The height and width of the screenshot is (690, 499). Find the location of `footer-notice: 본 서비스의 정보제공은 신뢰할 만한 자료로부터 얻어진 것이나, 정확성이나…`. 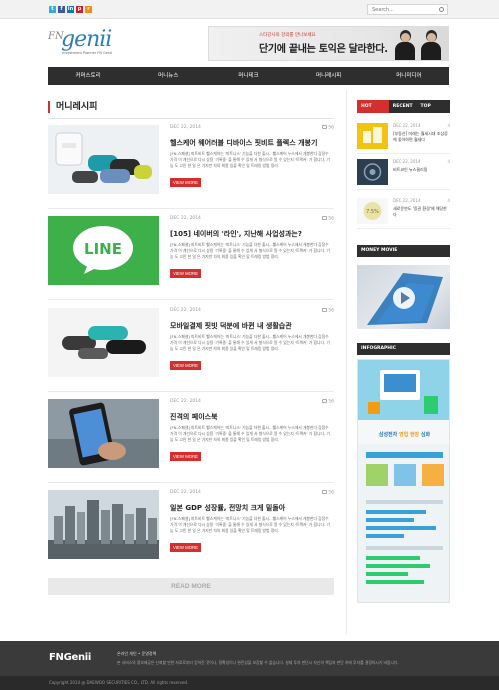

footer-notice: 본 서비스의 정보제공은 신뢰할 만한 자료로부터 얻어진 것이나, 정확성이나… is located at coordinates (258, 662).